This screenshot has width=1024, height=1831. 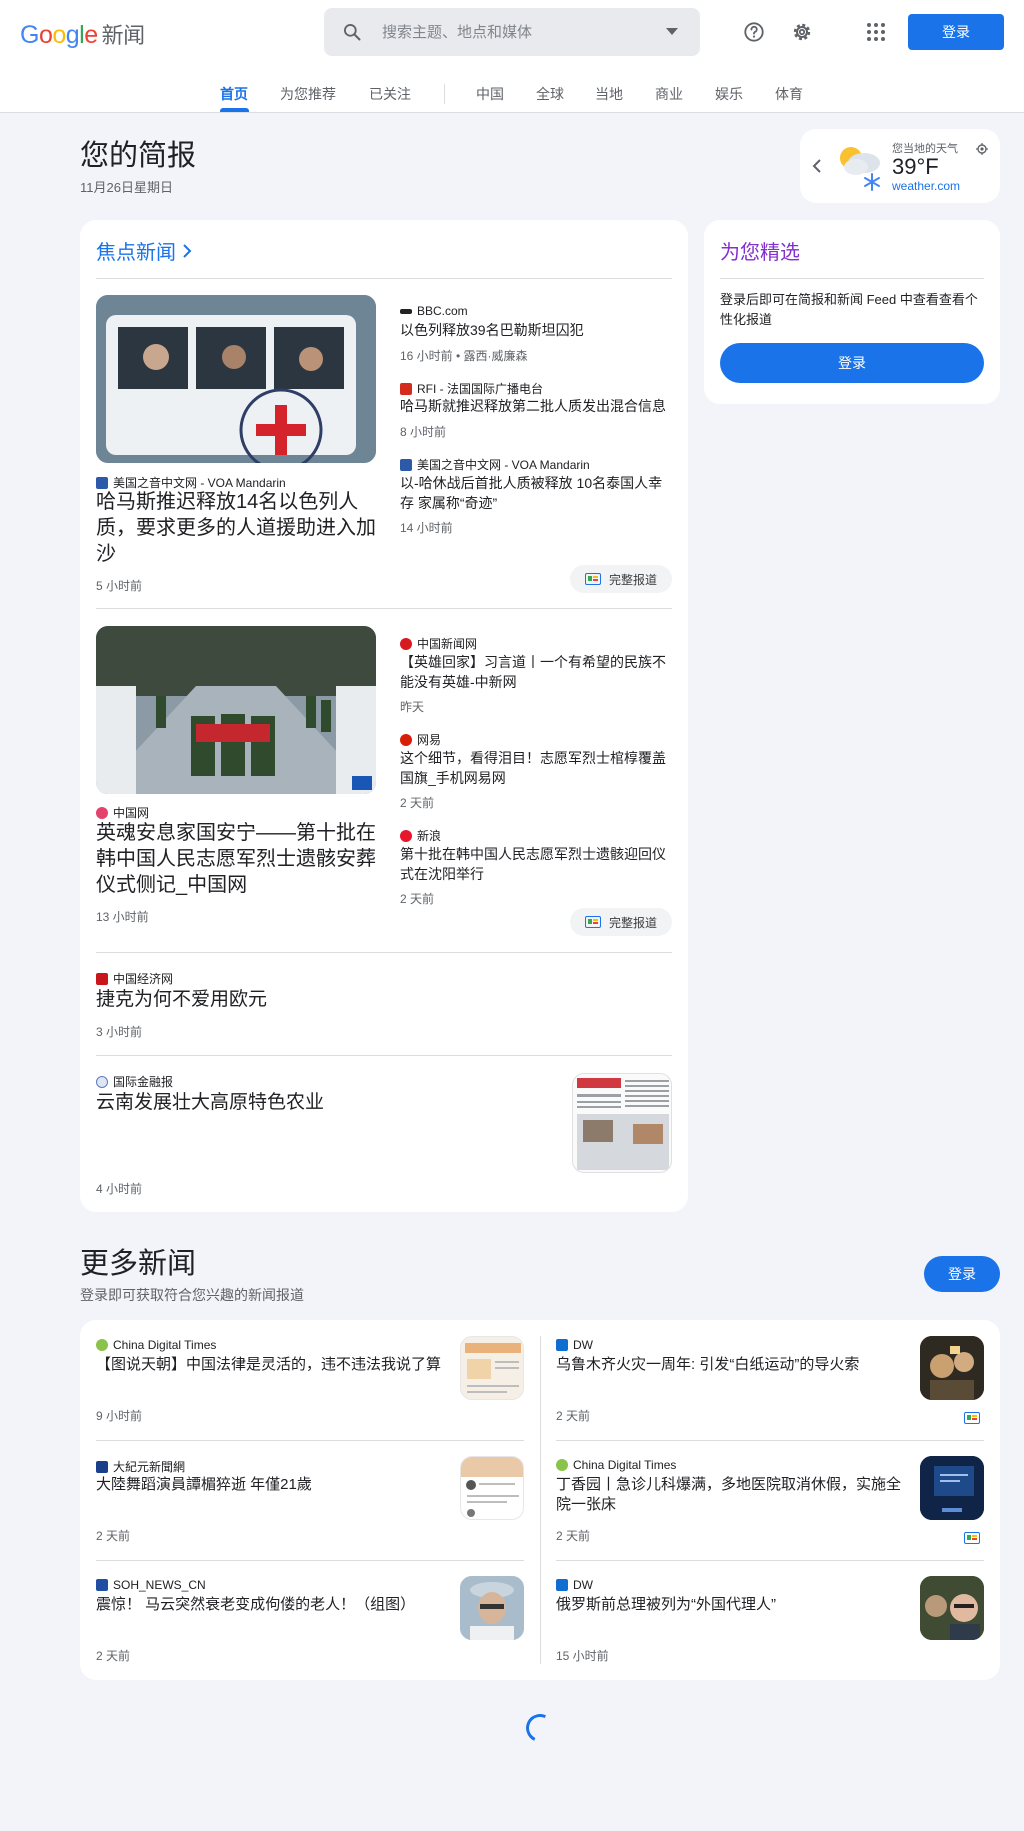 I want to click on apps-grid-icon, so click(x=876, y=32).